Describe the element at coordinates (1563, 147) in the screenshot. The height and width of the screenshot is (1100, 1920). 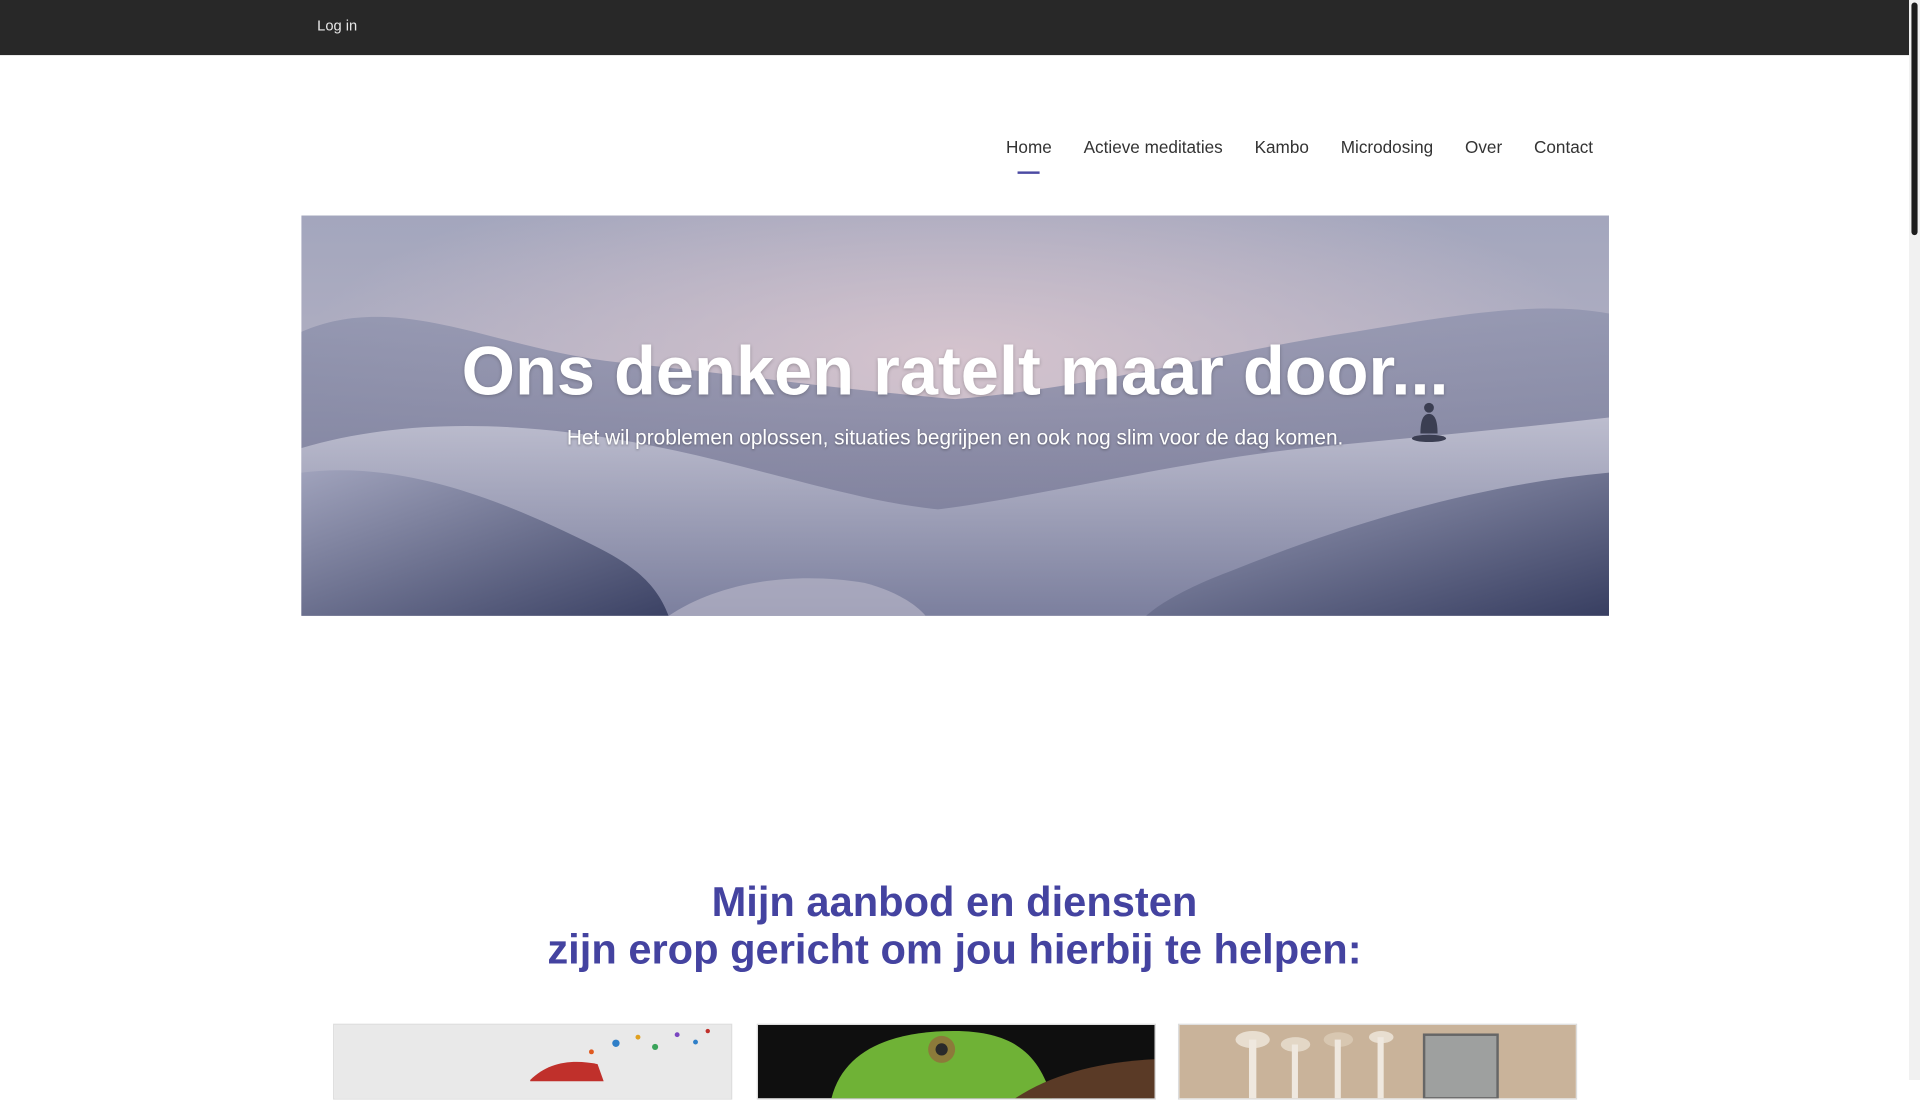
I see `nav-item-contact: Contact` at that location.